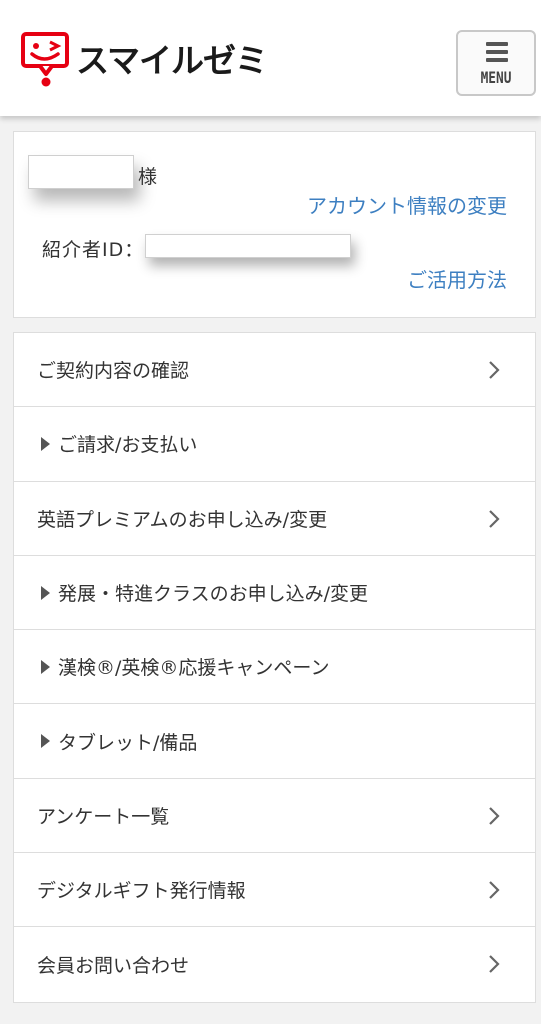 The width and height of the screenshot is (541, 1024). I want to click on smile-zemi-logo: スマイルゼミ, so click(144, 58).